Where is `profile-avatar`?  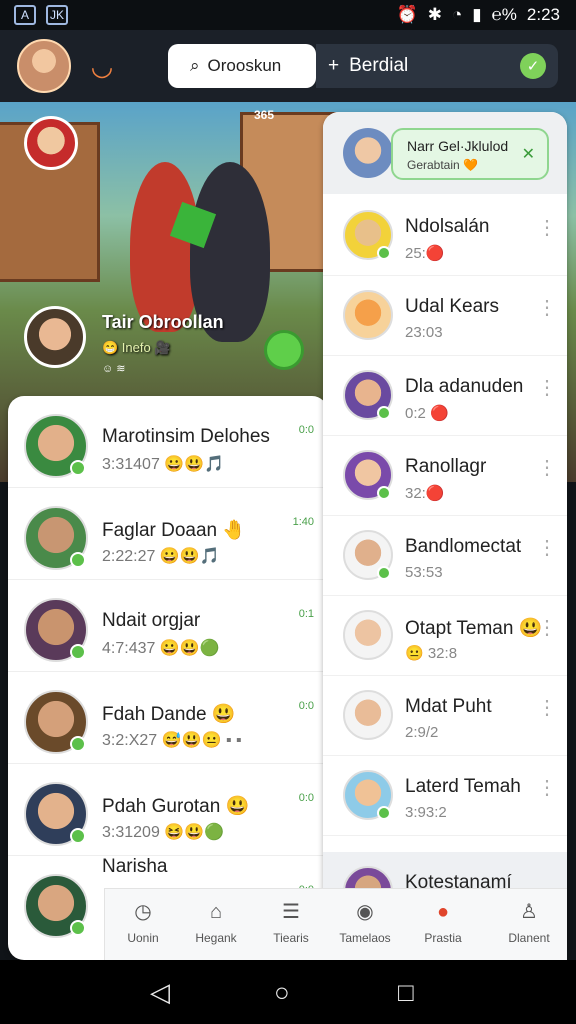
profile-avatar is located at coordinates (44, 66).